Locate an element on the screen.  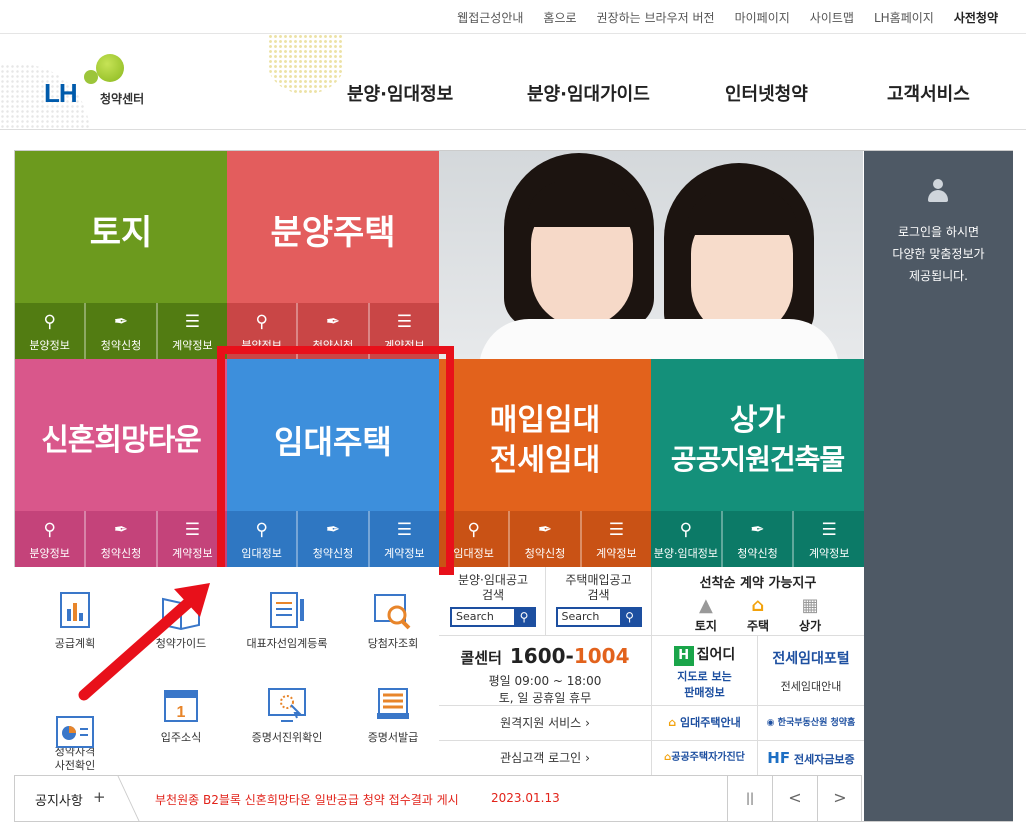
banner-rental-guide: ⌂ 임대주택안내 is located at coordinates (704, 722).